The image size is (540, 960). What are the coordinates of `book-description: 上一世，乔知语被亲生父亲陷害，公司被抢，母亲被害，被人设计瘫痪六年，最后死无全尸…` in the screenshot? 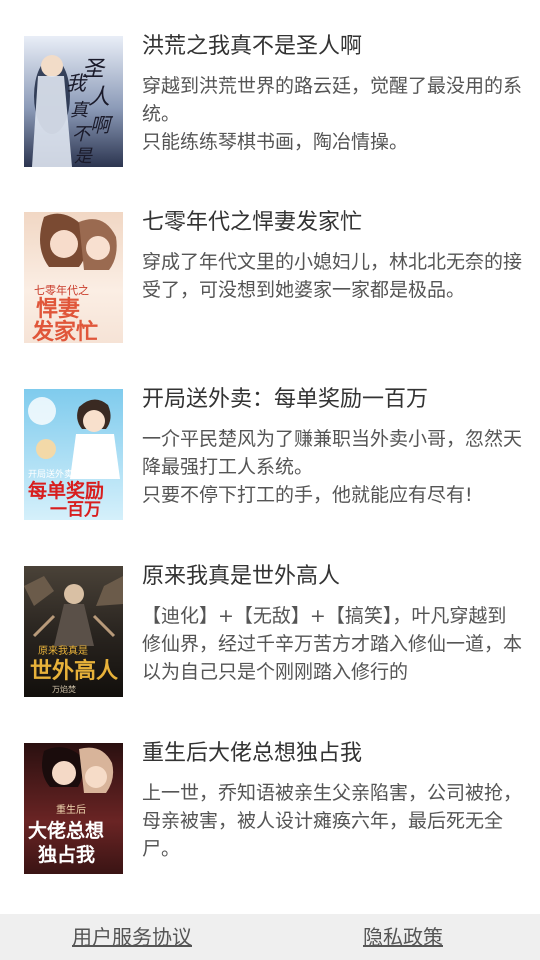 It's located at (332, 821).